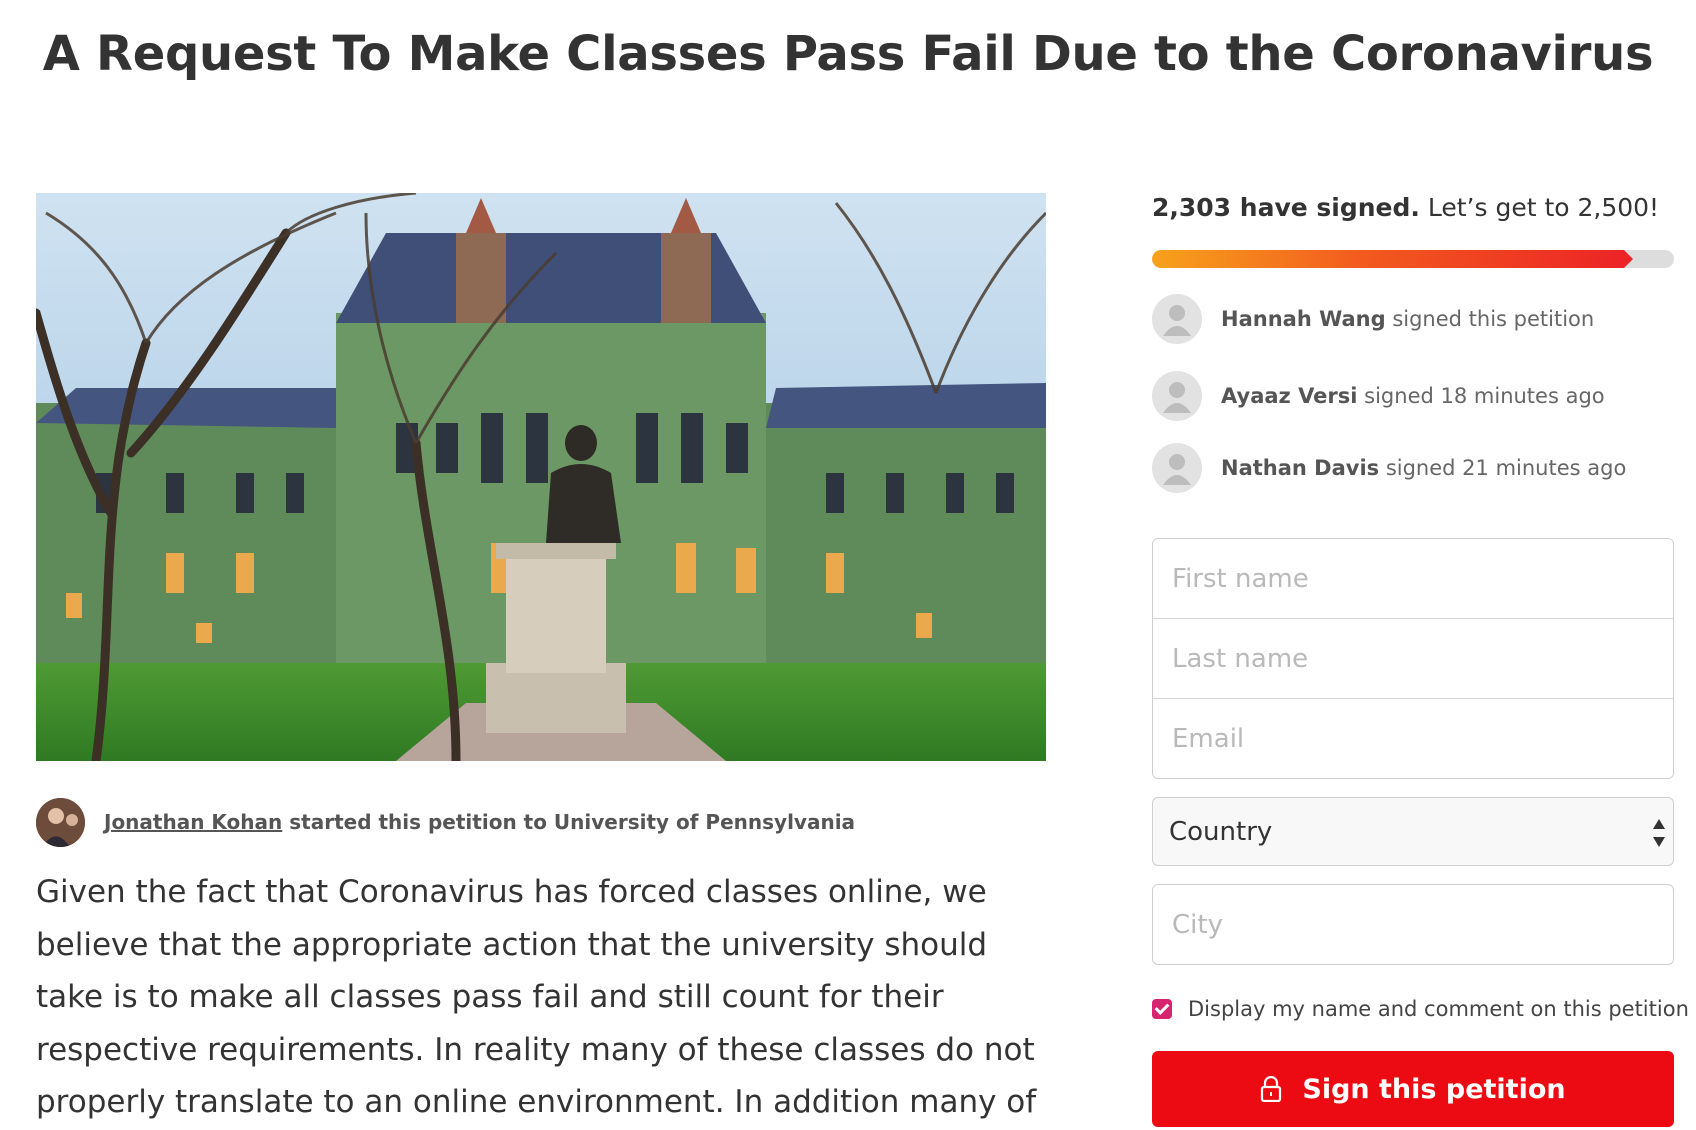 Image resolution: width=1696 pixels, height=1130 pixels. I want to click on country-value: Country, so click(1221, 831).